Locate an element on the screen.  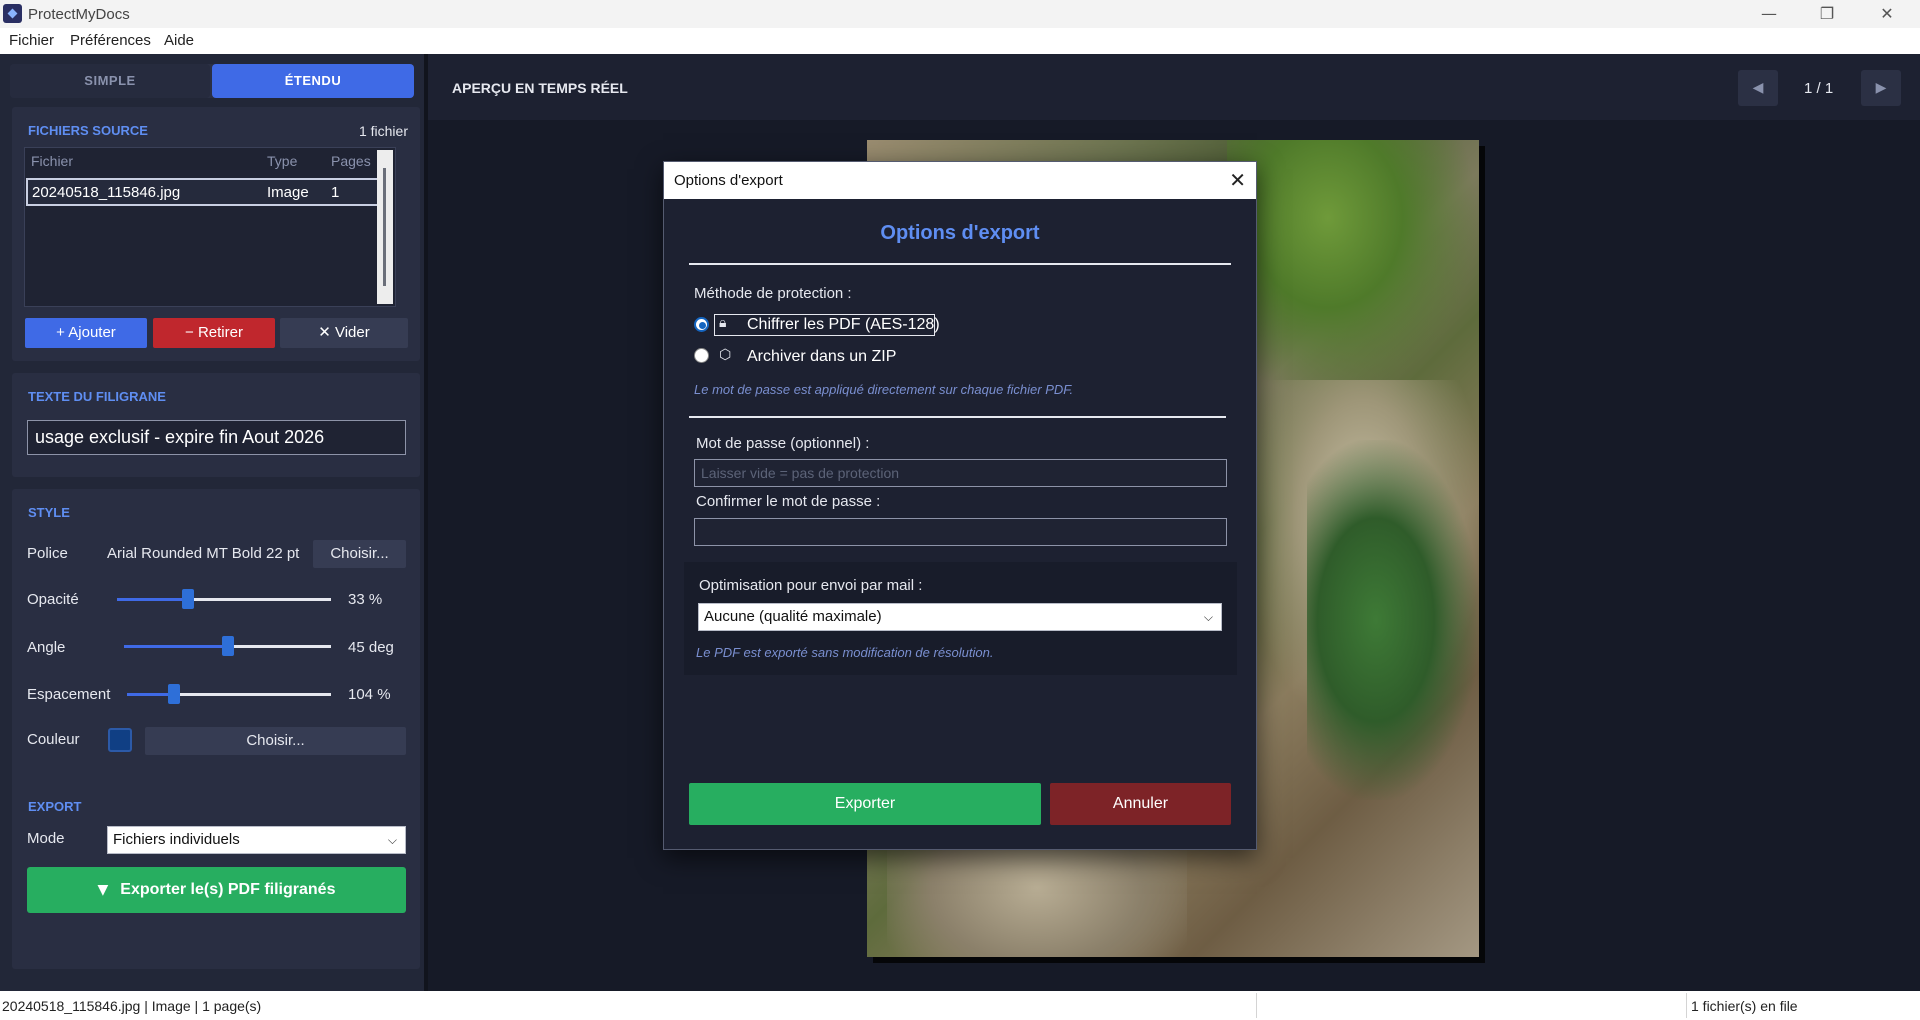
export-button-label: Exporter le(s) PDF filigranés is located at coordinates (228, 889).